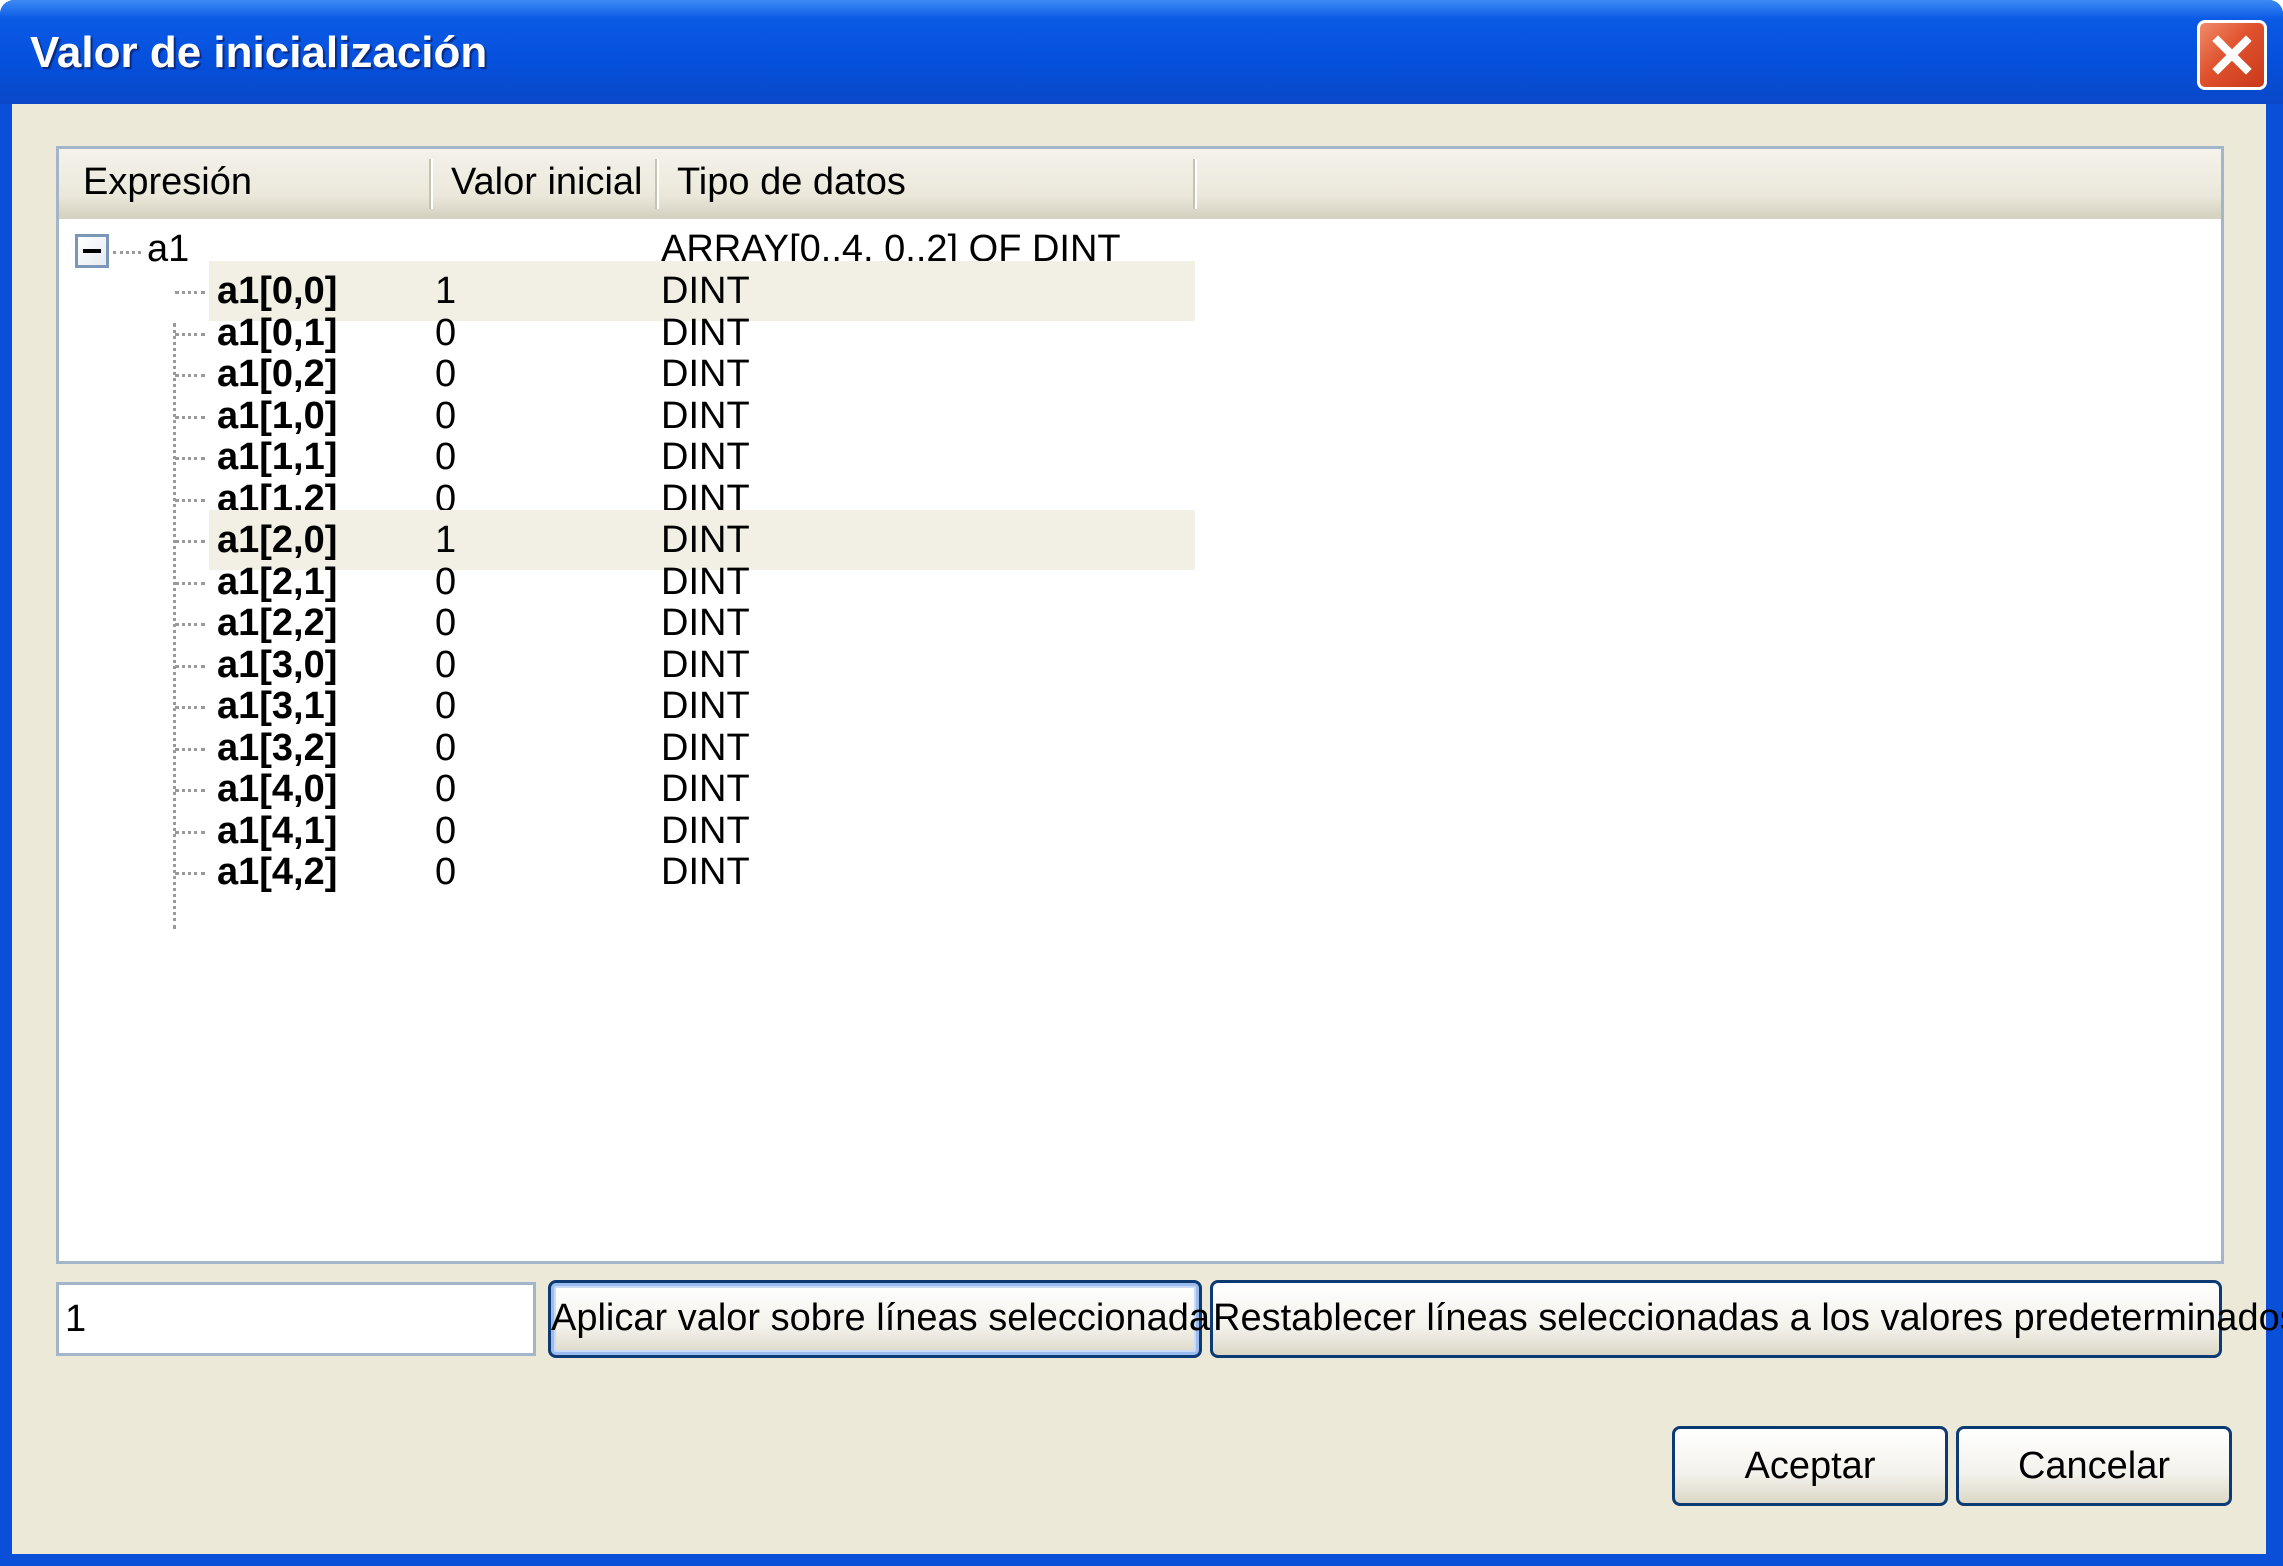 This screenshot has height=1566, width=2283. What do you see at coordinates (2094, 1466) in the screenshot?
I see `cancel-button: Cancelar` at bounding box center [2094, 1466].